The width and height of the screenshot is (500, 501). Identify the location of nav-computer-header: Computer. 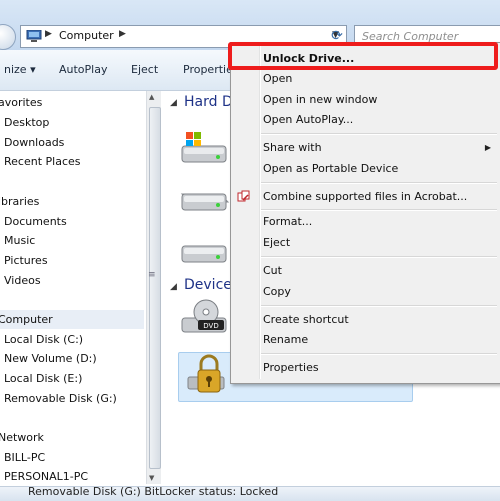
(72, 319).